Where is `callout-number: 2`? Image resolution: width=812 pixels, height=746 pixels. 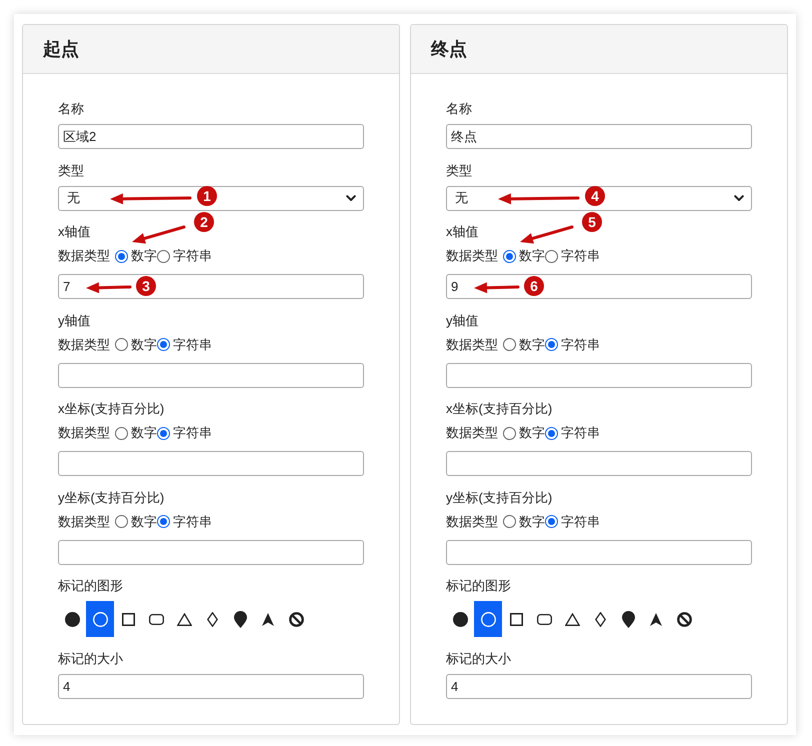 callout-number: 2 is located at coordinates (204, 222).